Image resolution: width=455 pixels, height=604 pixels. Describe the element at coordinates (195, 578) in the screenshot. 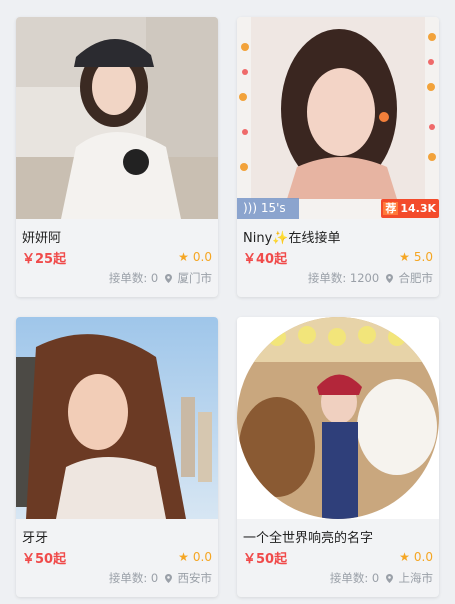

I see `city: 西安市` at that location.